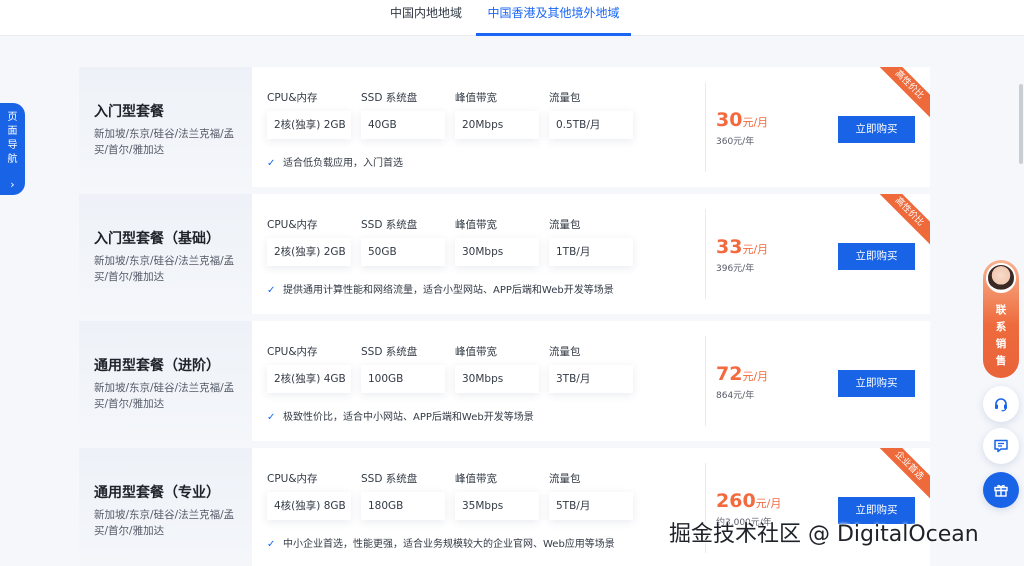 The height and width of the screenshot is (566, 1024). I want to click on ssd-value: 180GB, so click(403, 506).